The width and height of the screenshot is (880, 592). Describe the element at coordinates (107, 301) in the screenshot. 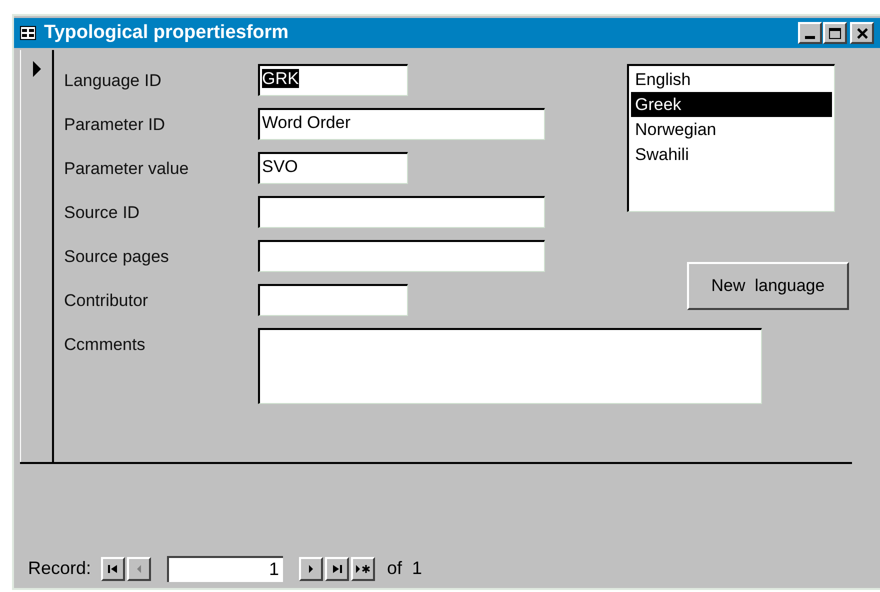

I see `field-label: Contributor` at that location.